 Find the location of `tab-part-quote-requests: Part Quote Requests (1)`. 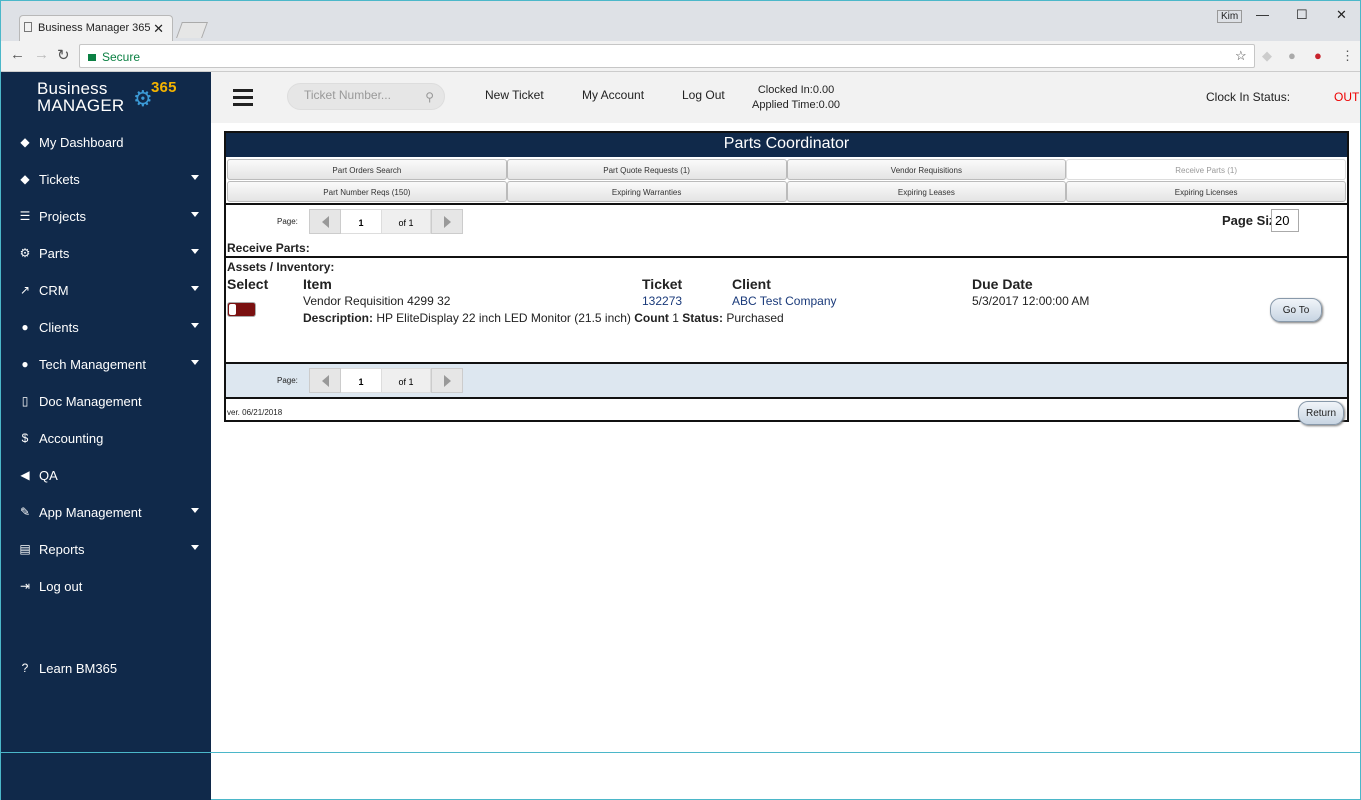

tab-part-quote-requests: Part Quote Requests (1) is located at coordinates (646, 169).